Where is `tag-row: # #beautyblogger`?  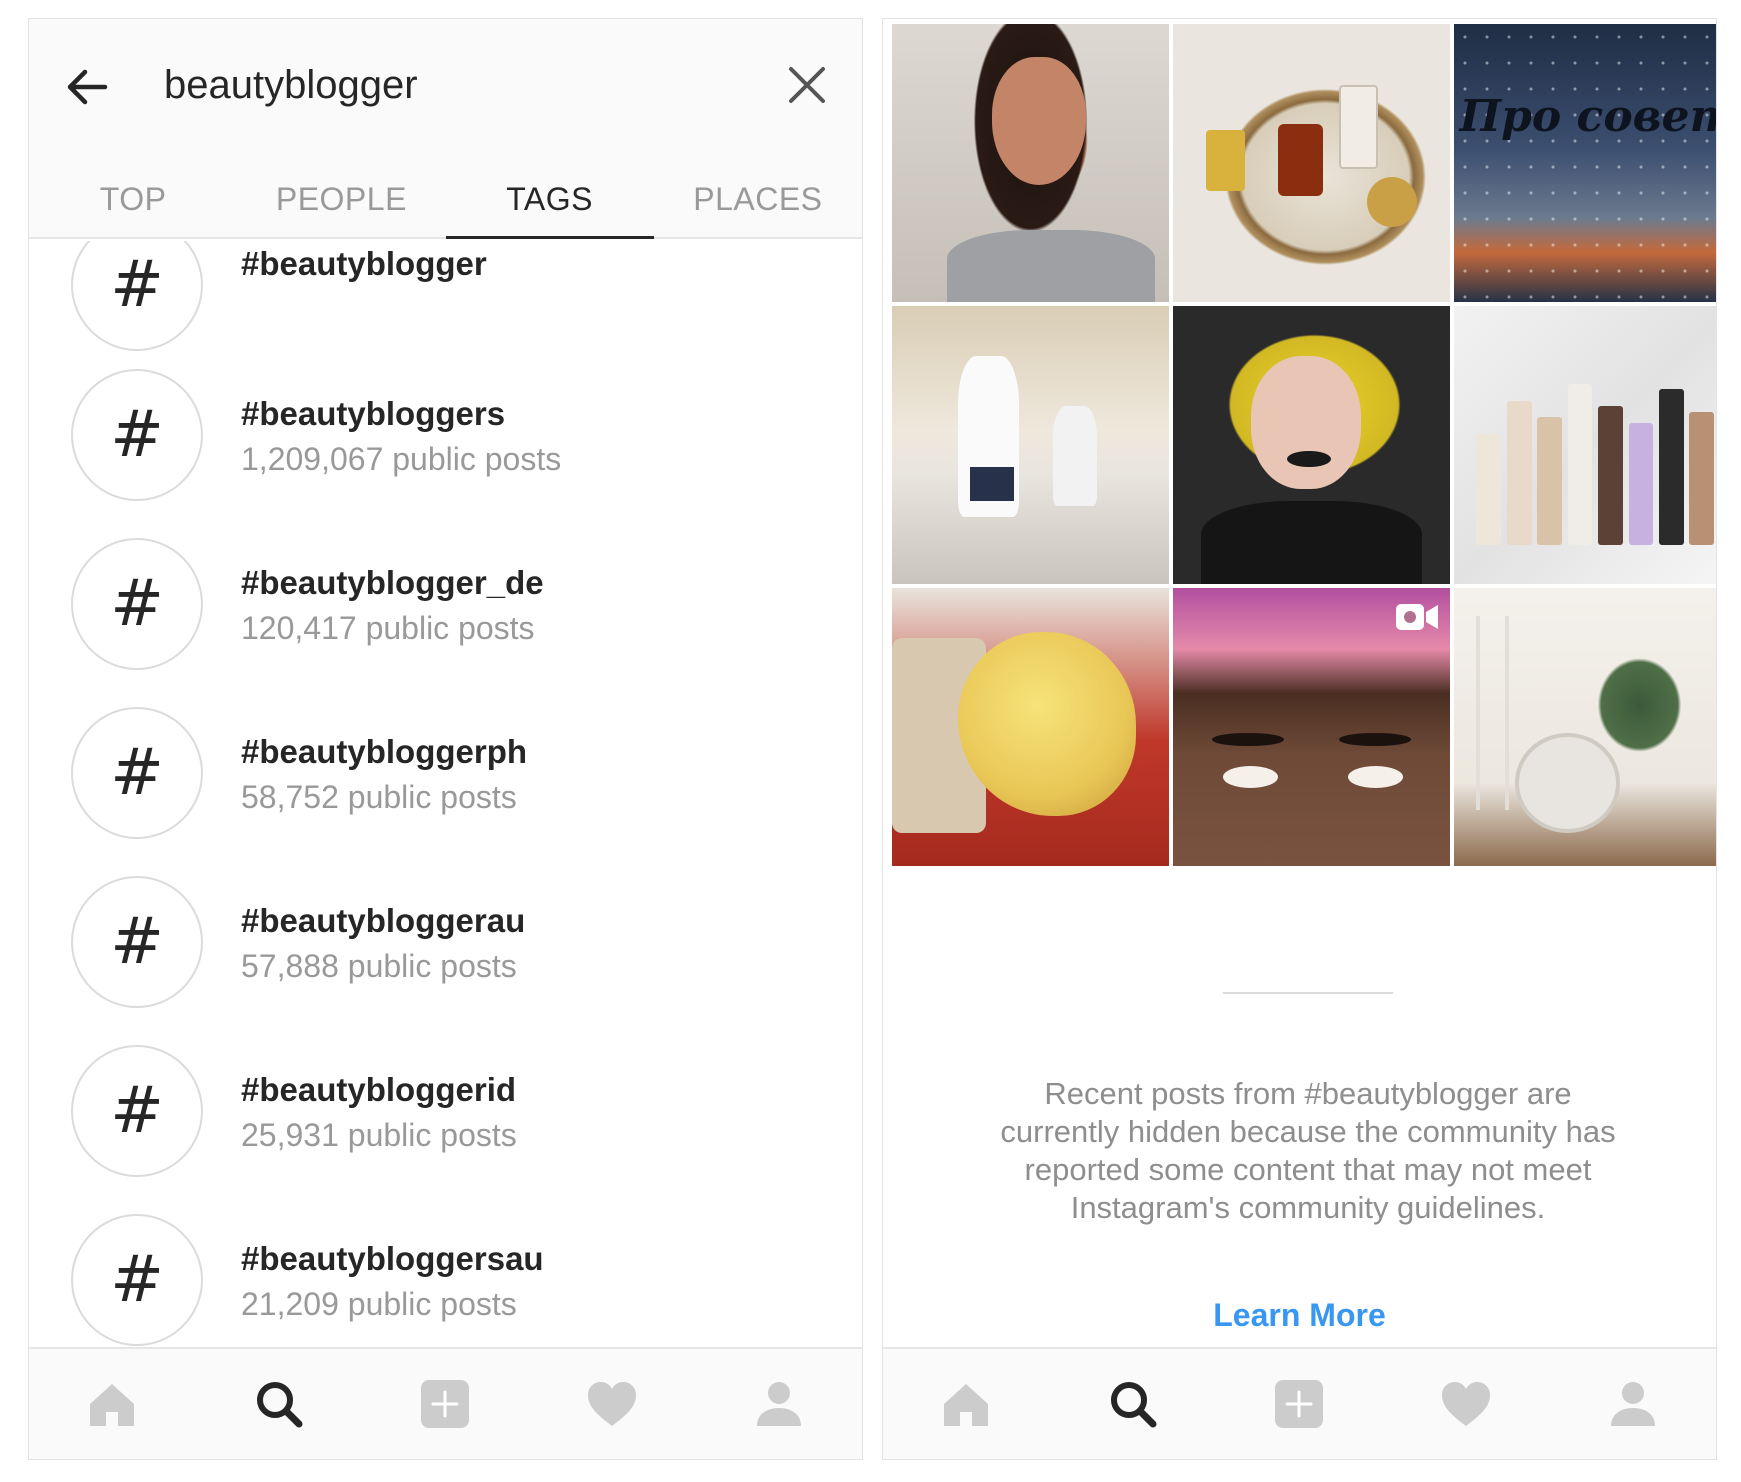 tag-row: # #beautyblogger is located at coordinates (445, 309).